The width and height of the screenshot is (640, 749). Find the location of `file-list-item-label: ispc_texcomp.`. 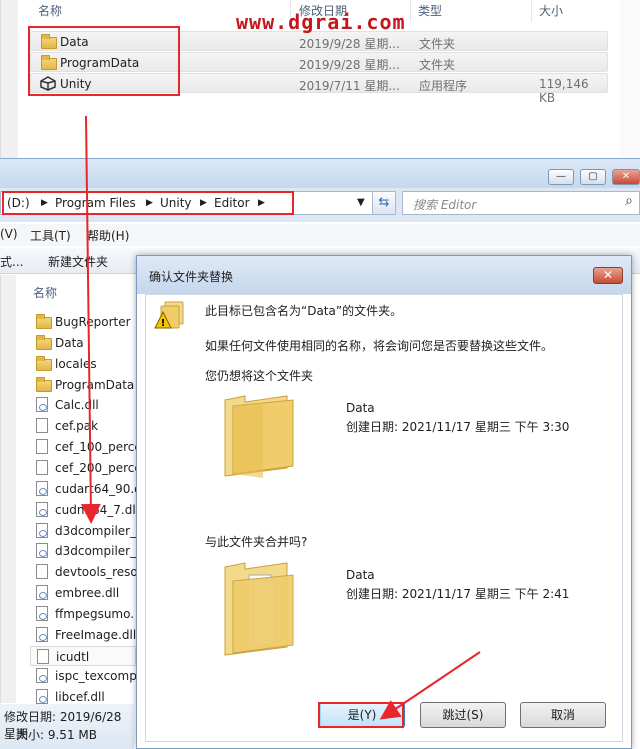

file-list-item-label: ispc_texcomp. is located at coordinates (98, 676).